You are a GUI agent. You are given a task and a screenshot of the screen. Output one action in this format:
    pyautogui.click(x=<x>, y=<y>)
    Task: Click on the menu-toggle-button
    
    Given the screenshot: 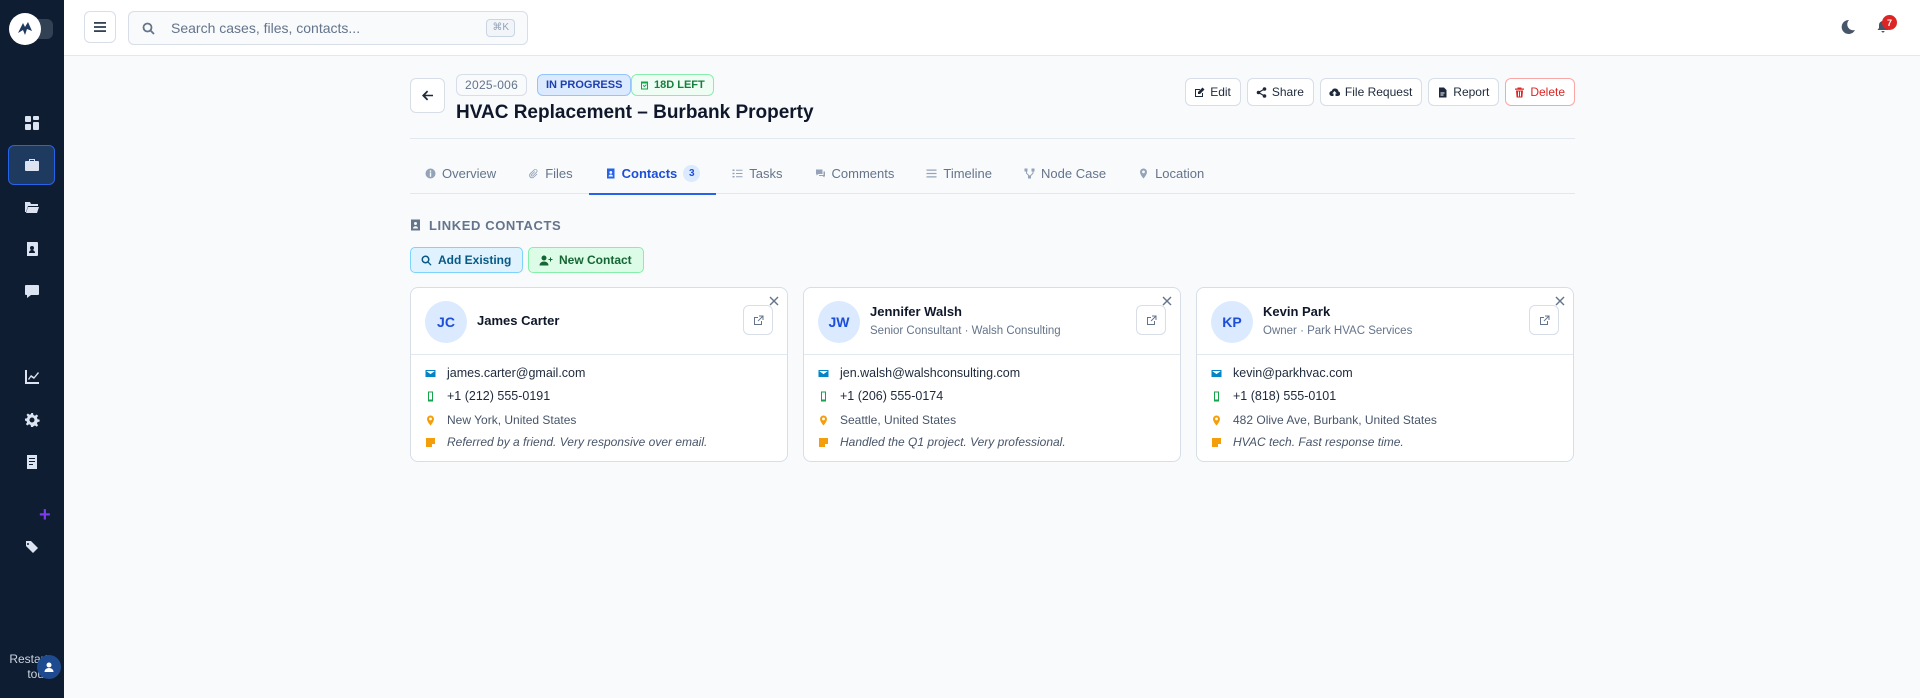 What is the action you would take?
    pyautogui.click(x=100, y=27)
    